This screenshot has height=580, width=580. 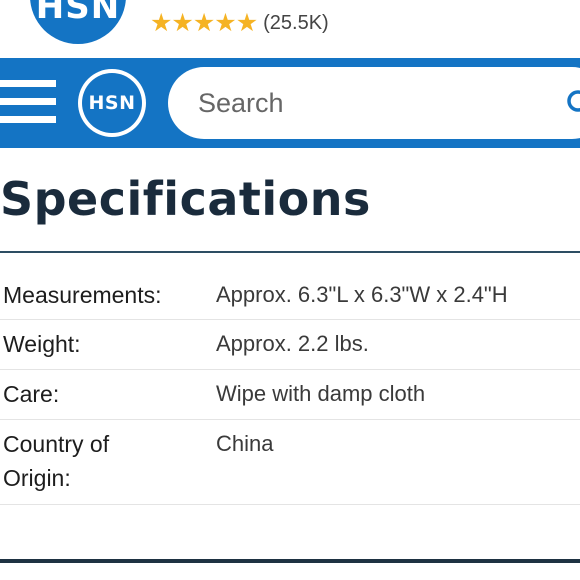 I want to click on spec-label: Country of Origin:, so click(x=56, y=461).